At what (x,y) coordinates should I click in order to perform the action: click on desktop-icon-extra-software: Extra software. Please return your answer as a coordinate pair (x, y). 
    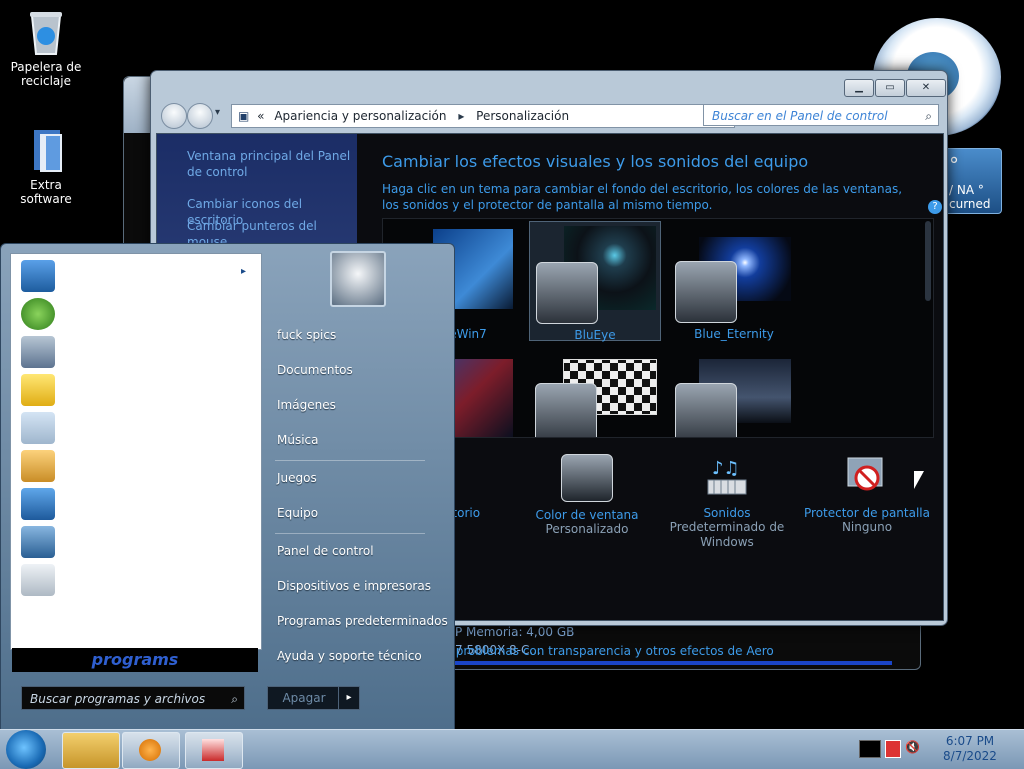
    Looking at the image, I should click on (46, 166).